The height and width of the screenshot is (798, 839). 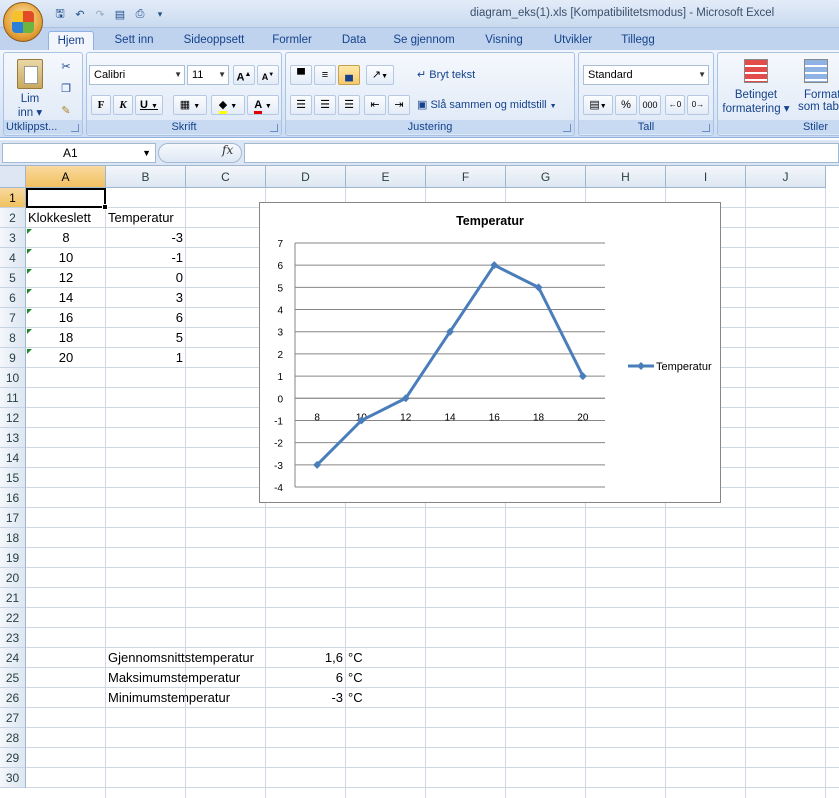 I want to click on row-header-5: 5, so click(x=13, y=278).